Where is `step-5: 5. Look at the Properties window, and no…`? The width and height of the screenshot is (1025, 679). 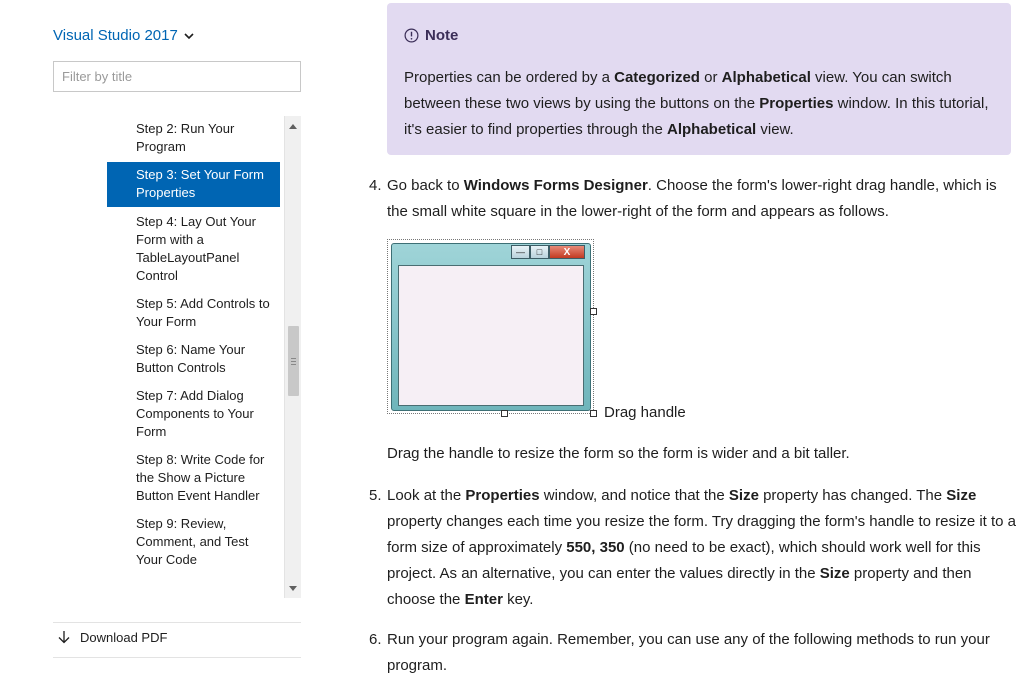 step-5: 5. Look at the Properties window, and no… is located at coordinates (693, 548).